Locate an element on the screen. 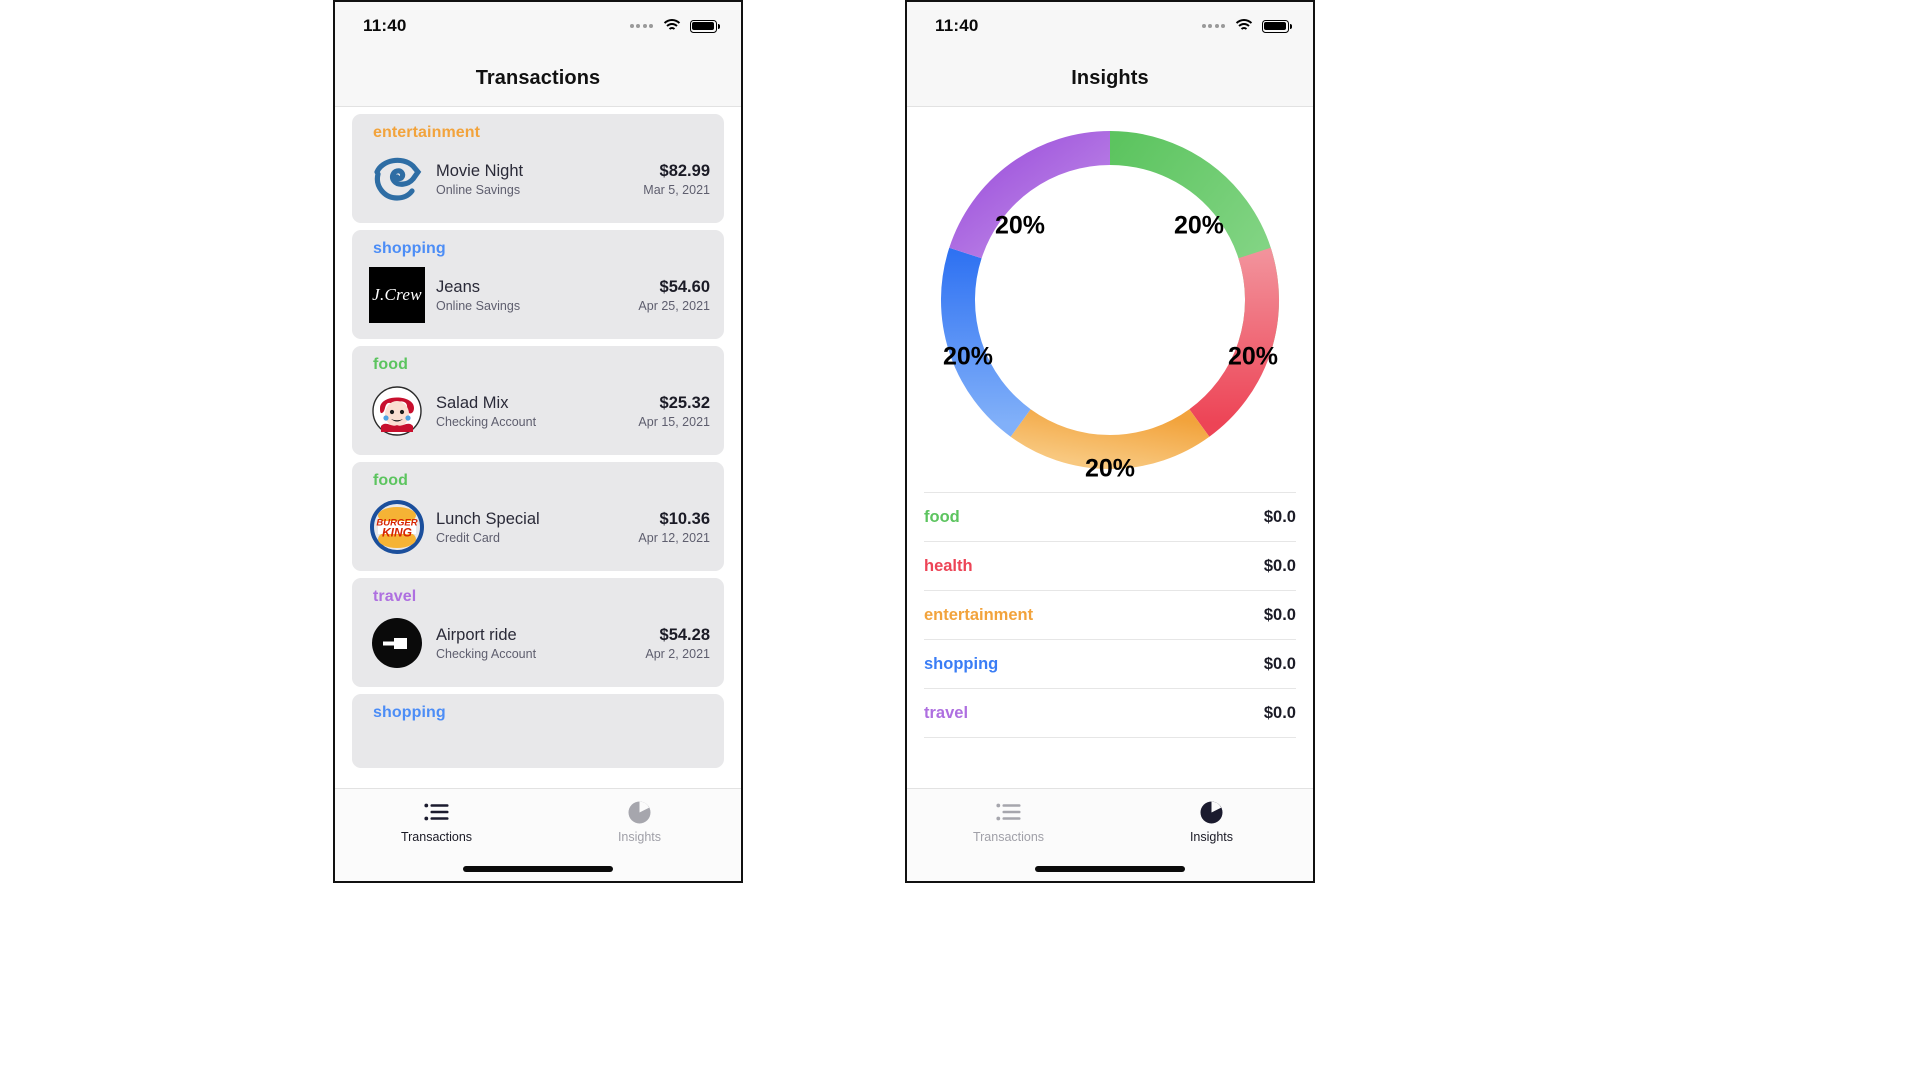 This screenshot has height=1080, width=1920. transaction-account: Credit Card is located at coordinates (468, 538).